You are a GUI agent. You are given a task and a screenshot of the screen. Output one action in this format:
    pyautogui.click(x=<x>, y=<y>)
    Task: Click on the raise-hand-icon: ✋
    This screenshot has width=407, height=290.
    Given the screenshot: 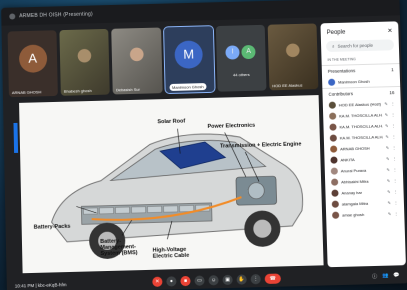 What is the action you would take?
    pyautogui.click(x=241, y=279)
    